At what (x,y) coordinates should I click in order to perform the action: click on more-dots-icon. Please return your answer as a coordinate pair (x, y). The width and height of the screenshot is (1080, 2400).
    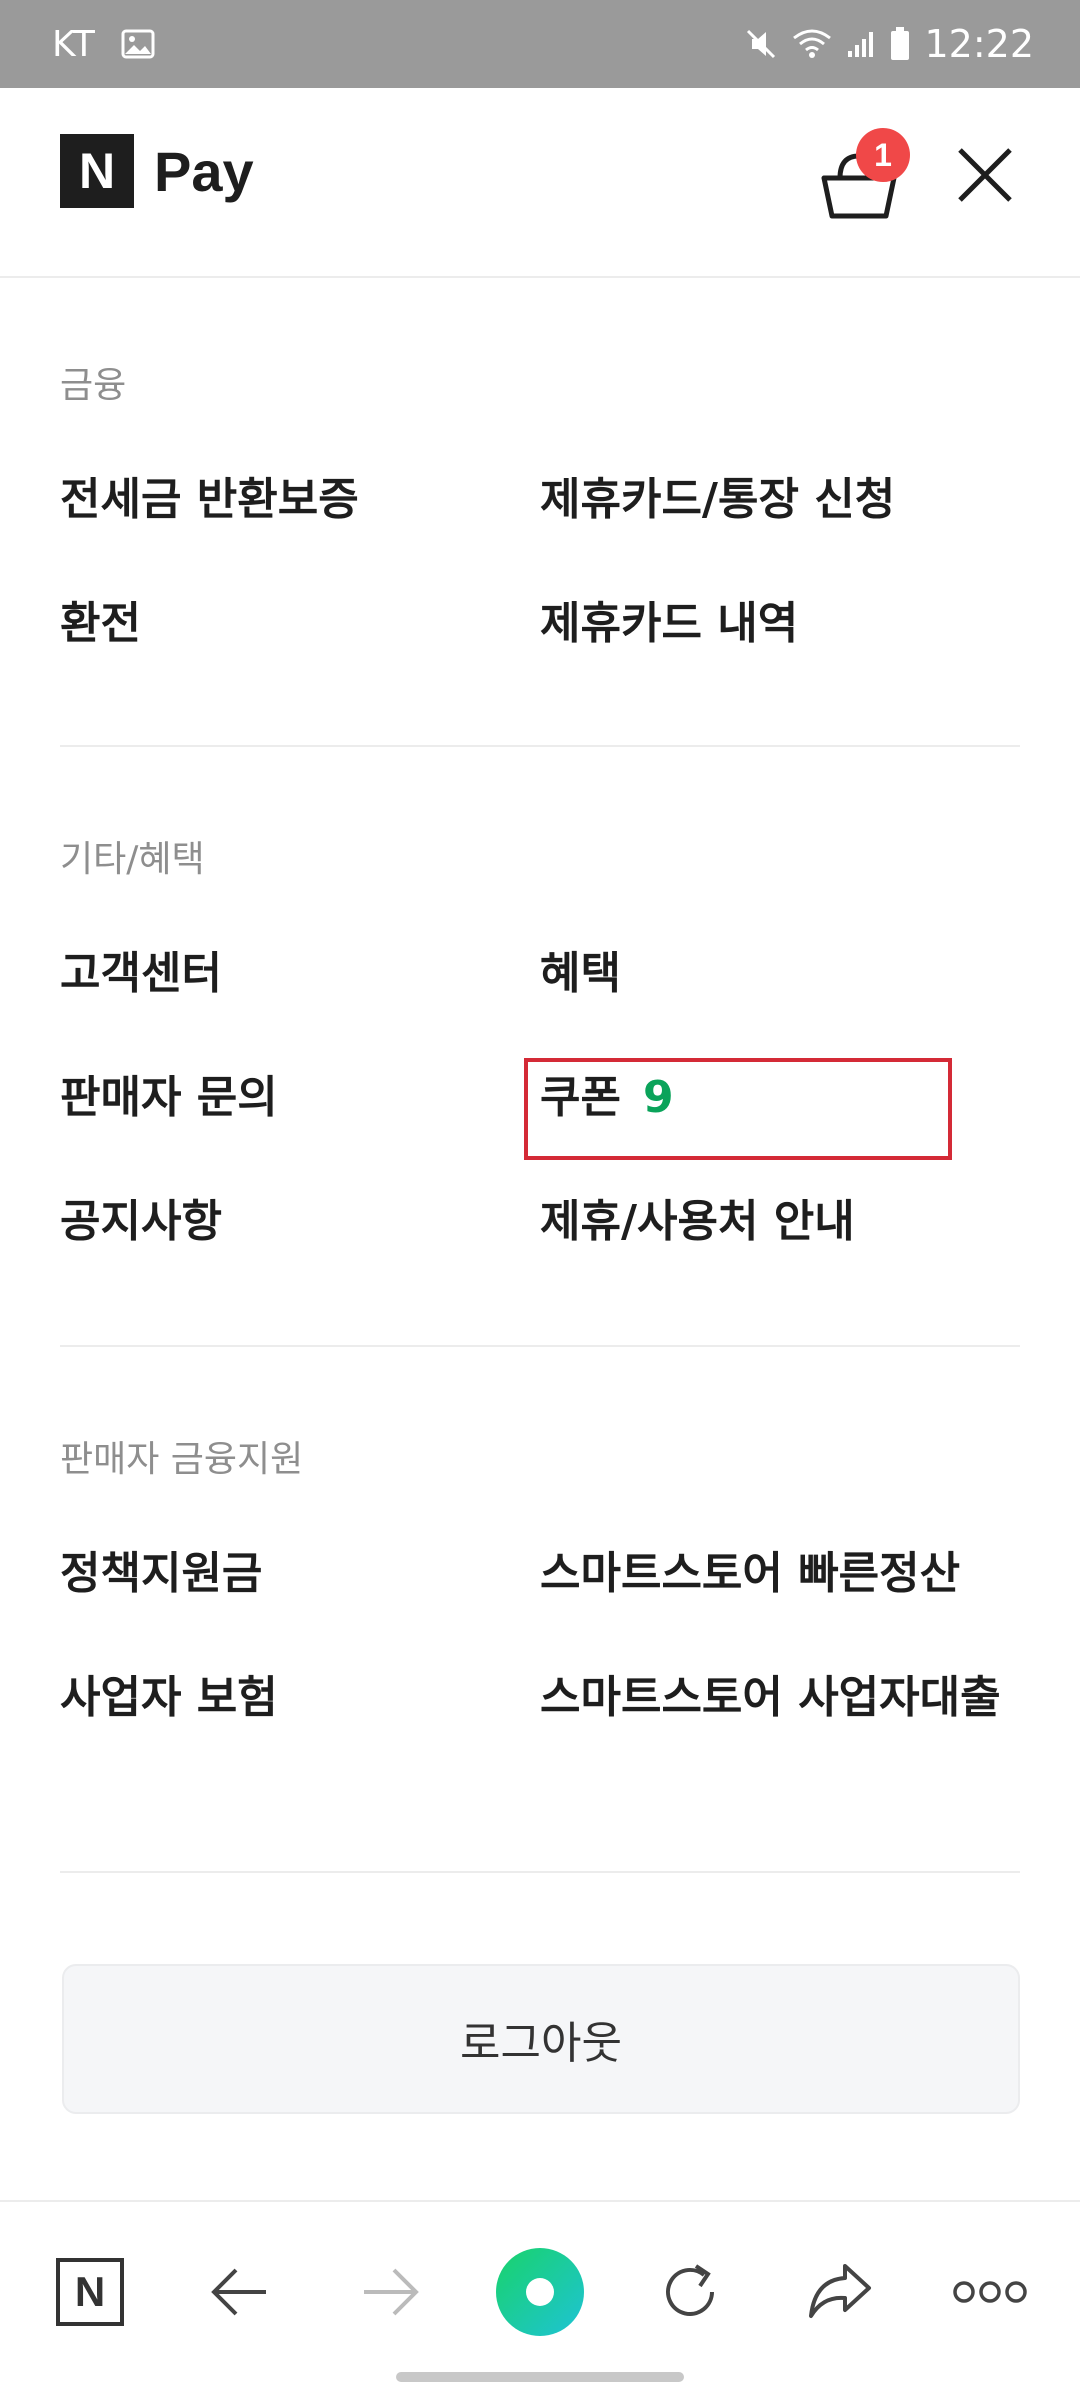
    Looking at the image, I should click on (990, 2292).